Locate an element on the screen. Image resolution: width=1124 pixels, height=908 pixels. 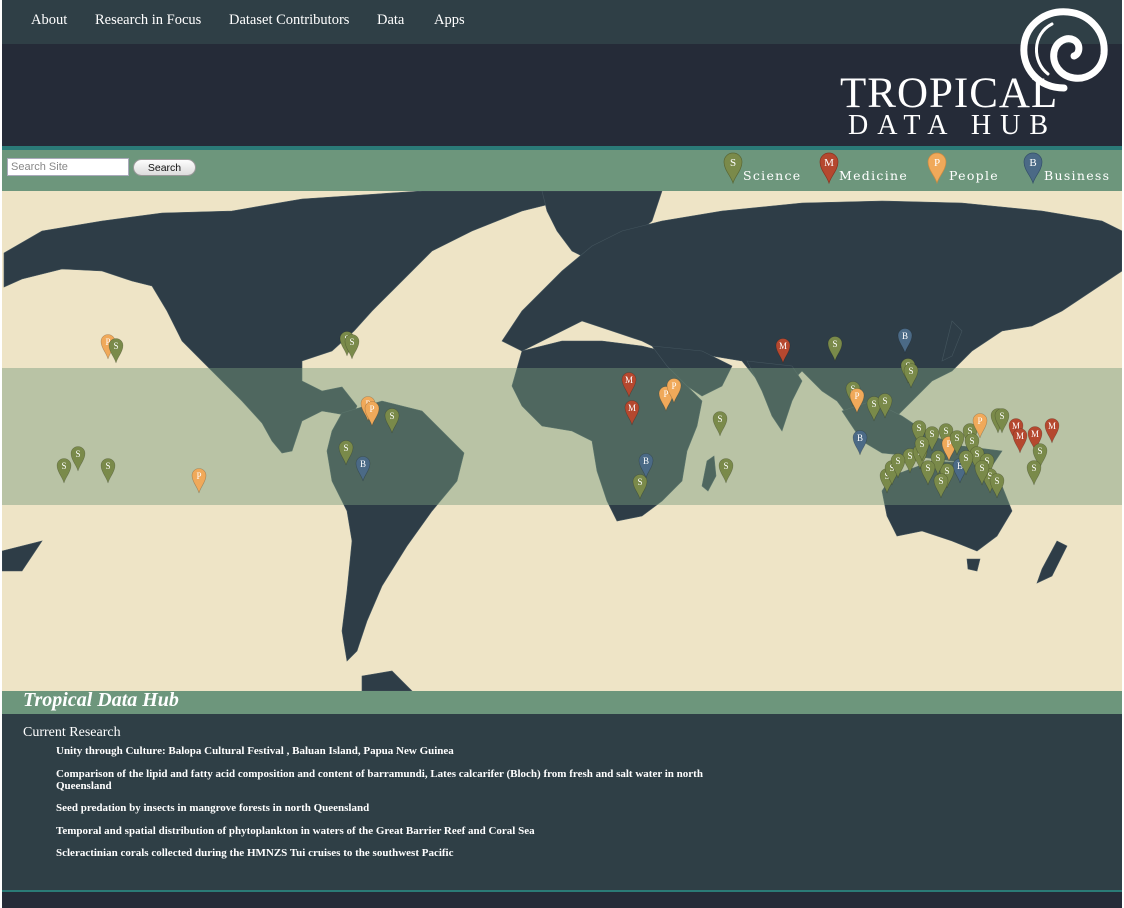
logo-title: TROPICAL is located at coordinates (949, 93).